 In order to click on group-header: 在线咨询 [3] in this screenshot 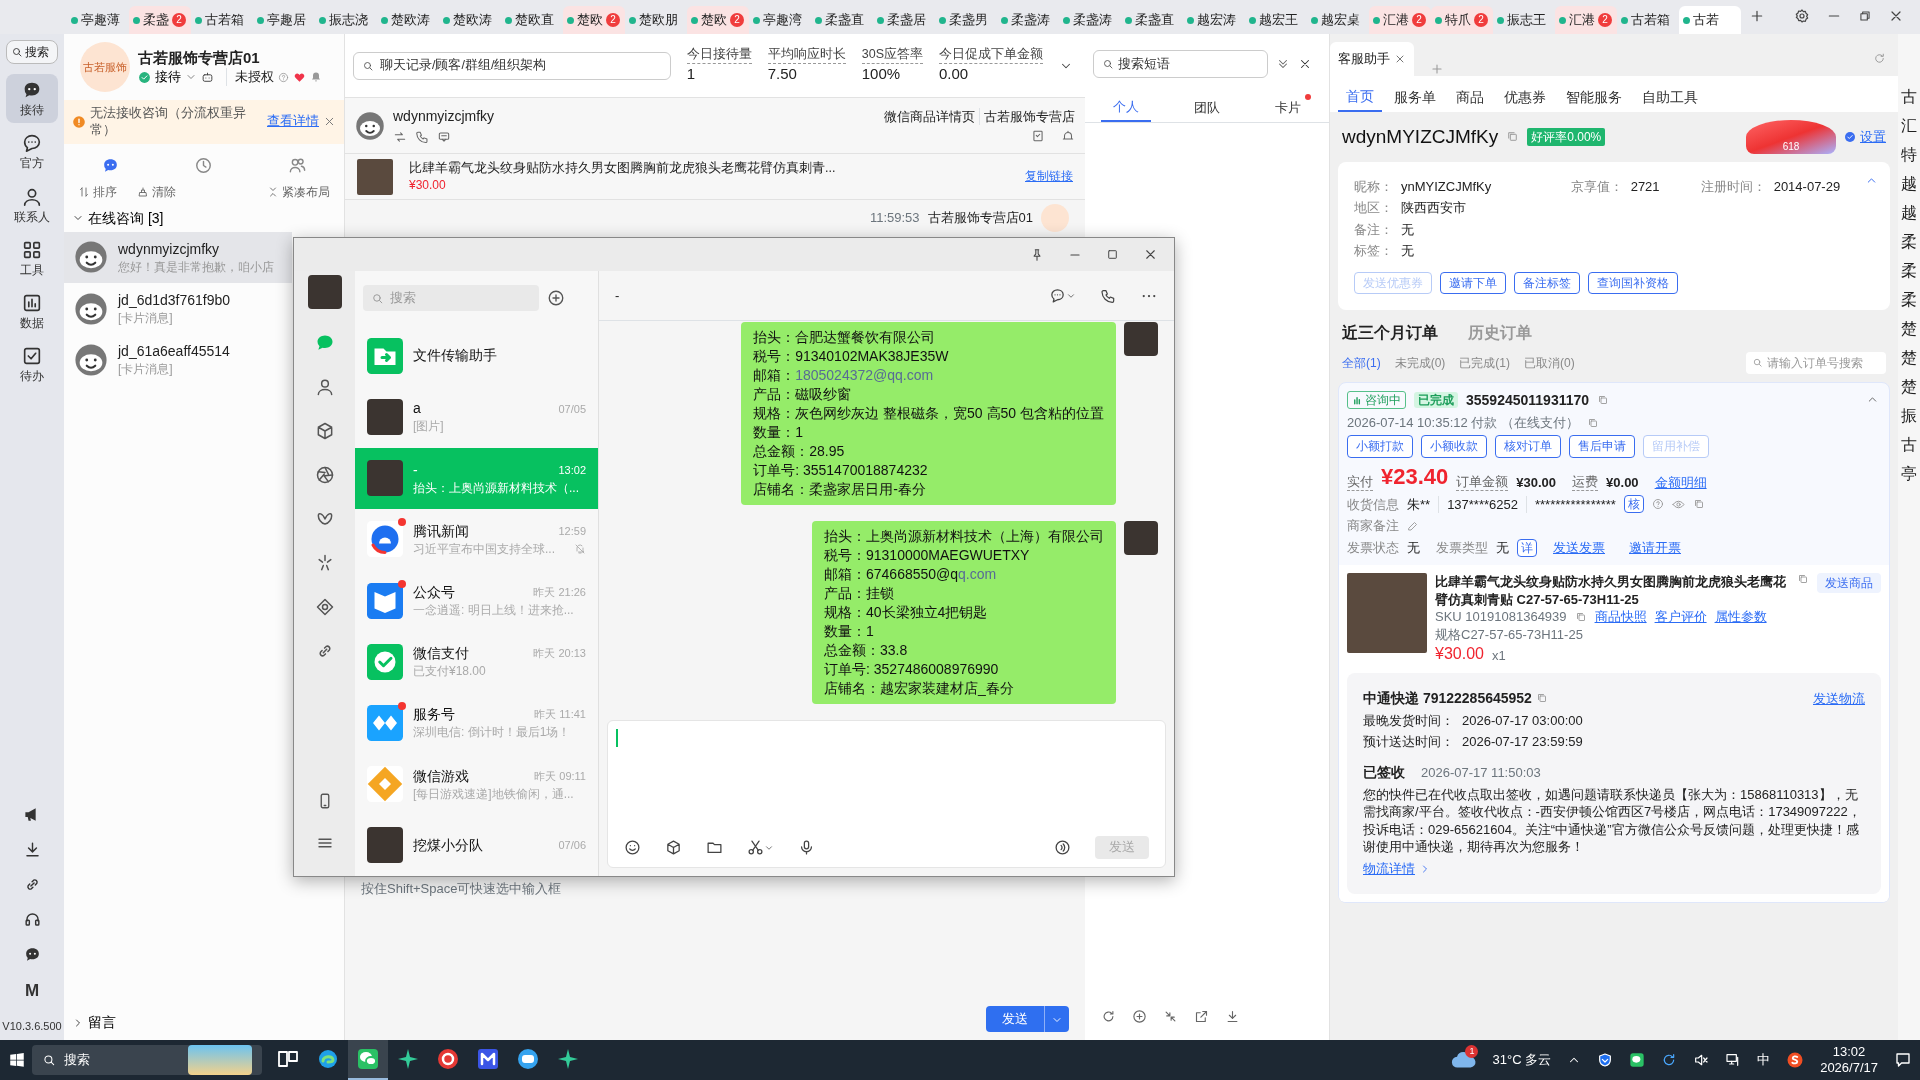, I will do `click(204, 218)`.